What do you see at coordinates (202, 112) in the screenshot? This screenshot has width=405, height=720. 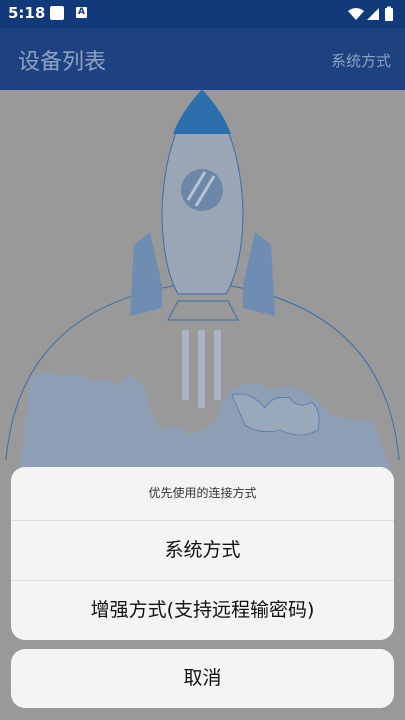 I see `rocket-nose` at bounding box center [202, 112].